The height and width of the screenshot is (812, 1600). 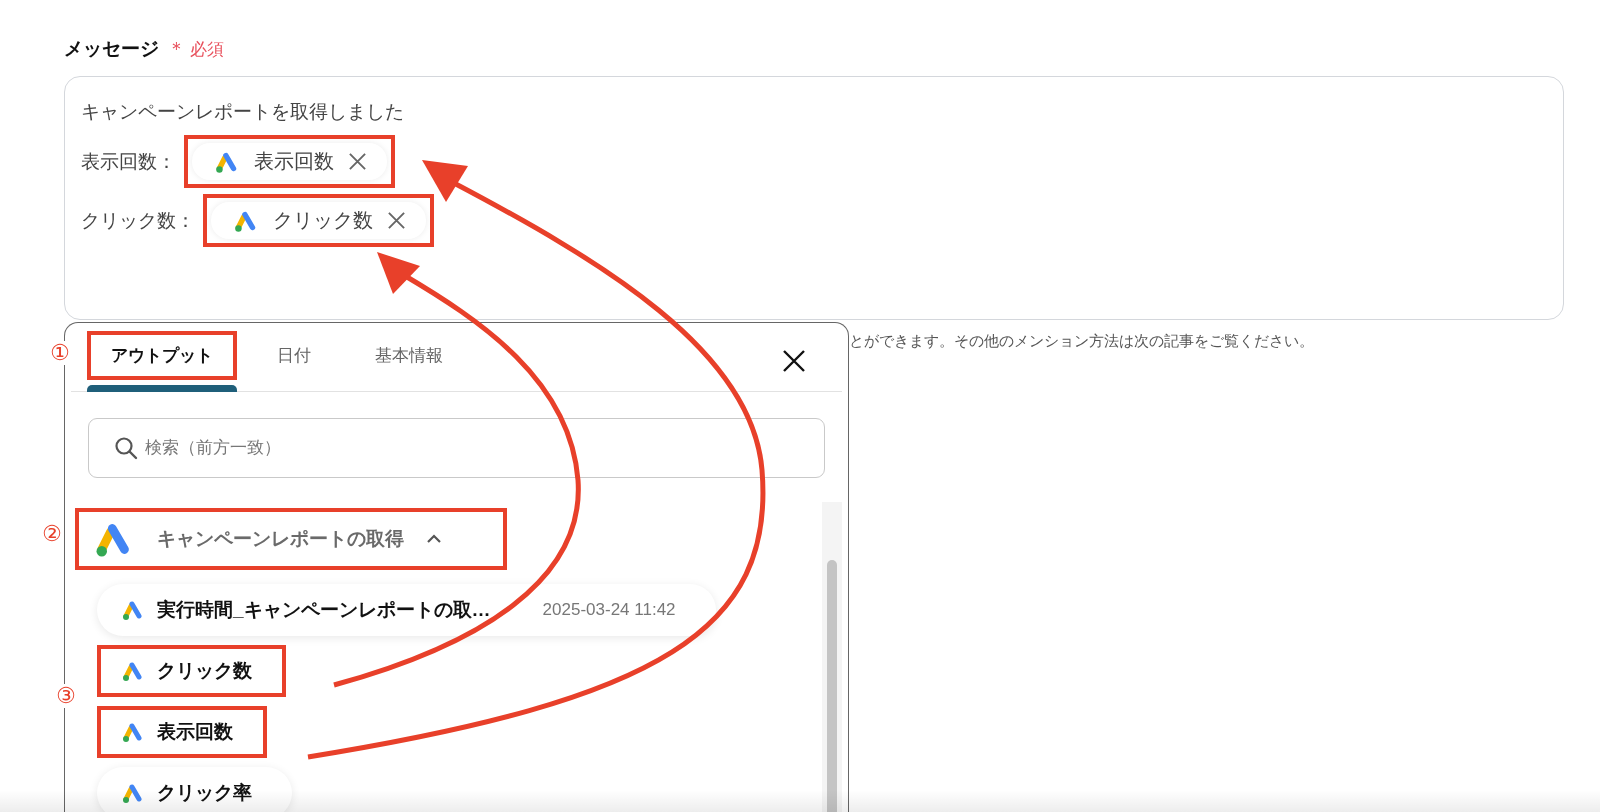 I want to click on callout-number: ①, so click(x=60, y=353).